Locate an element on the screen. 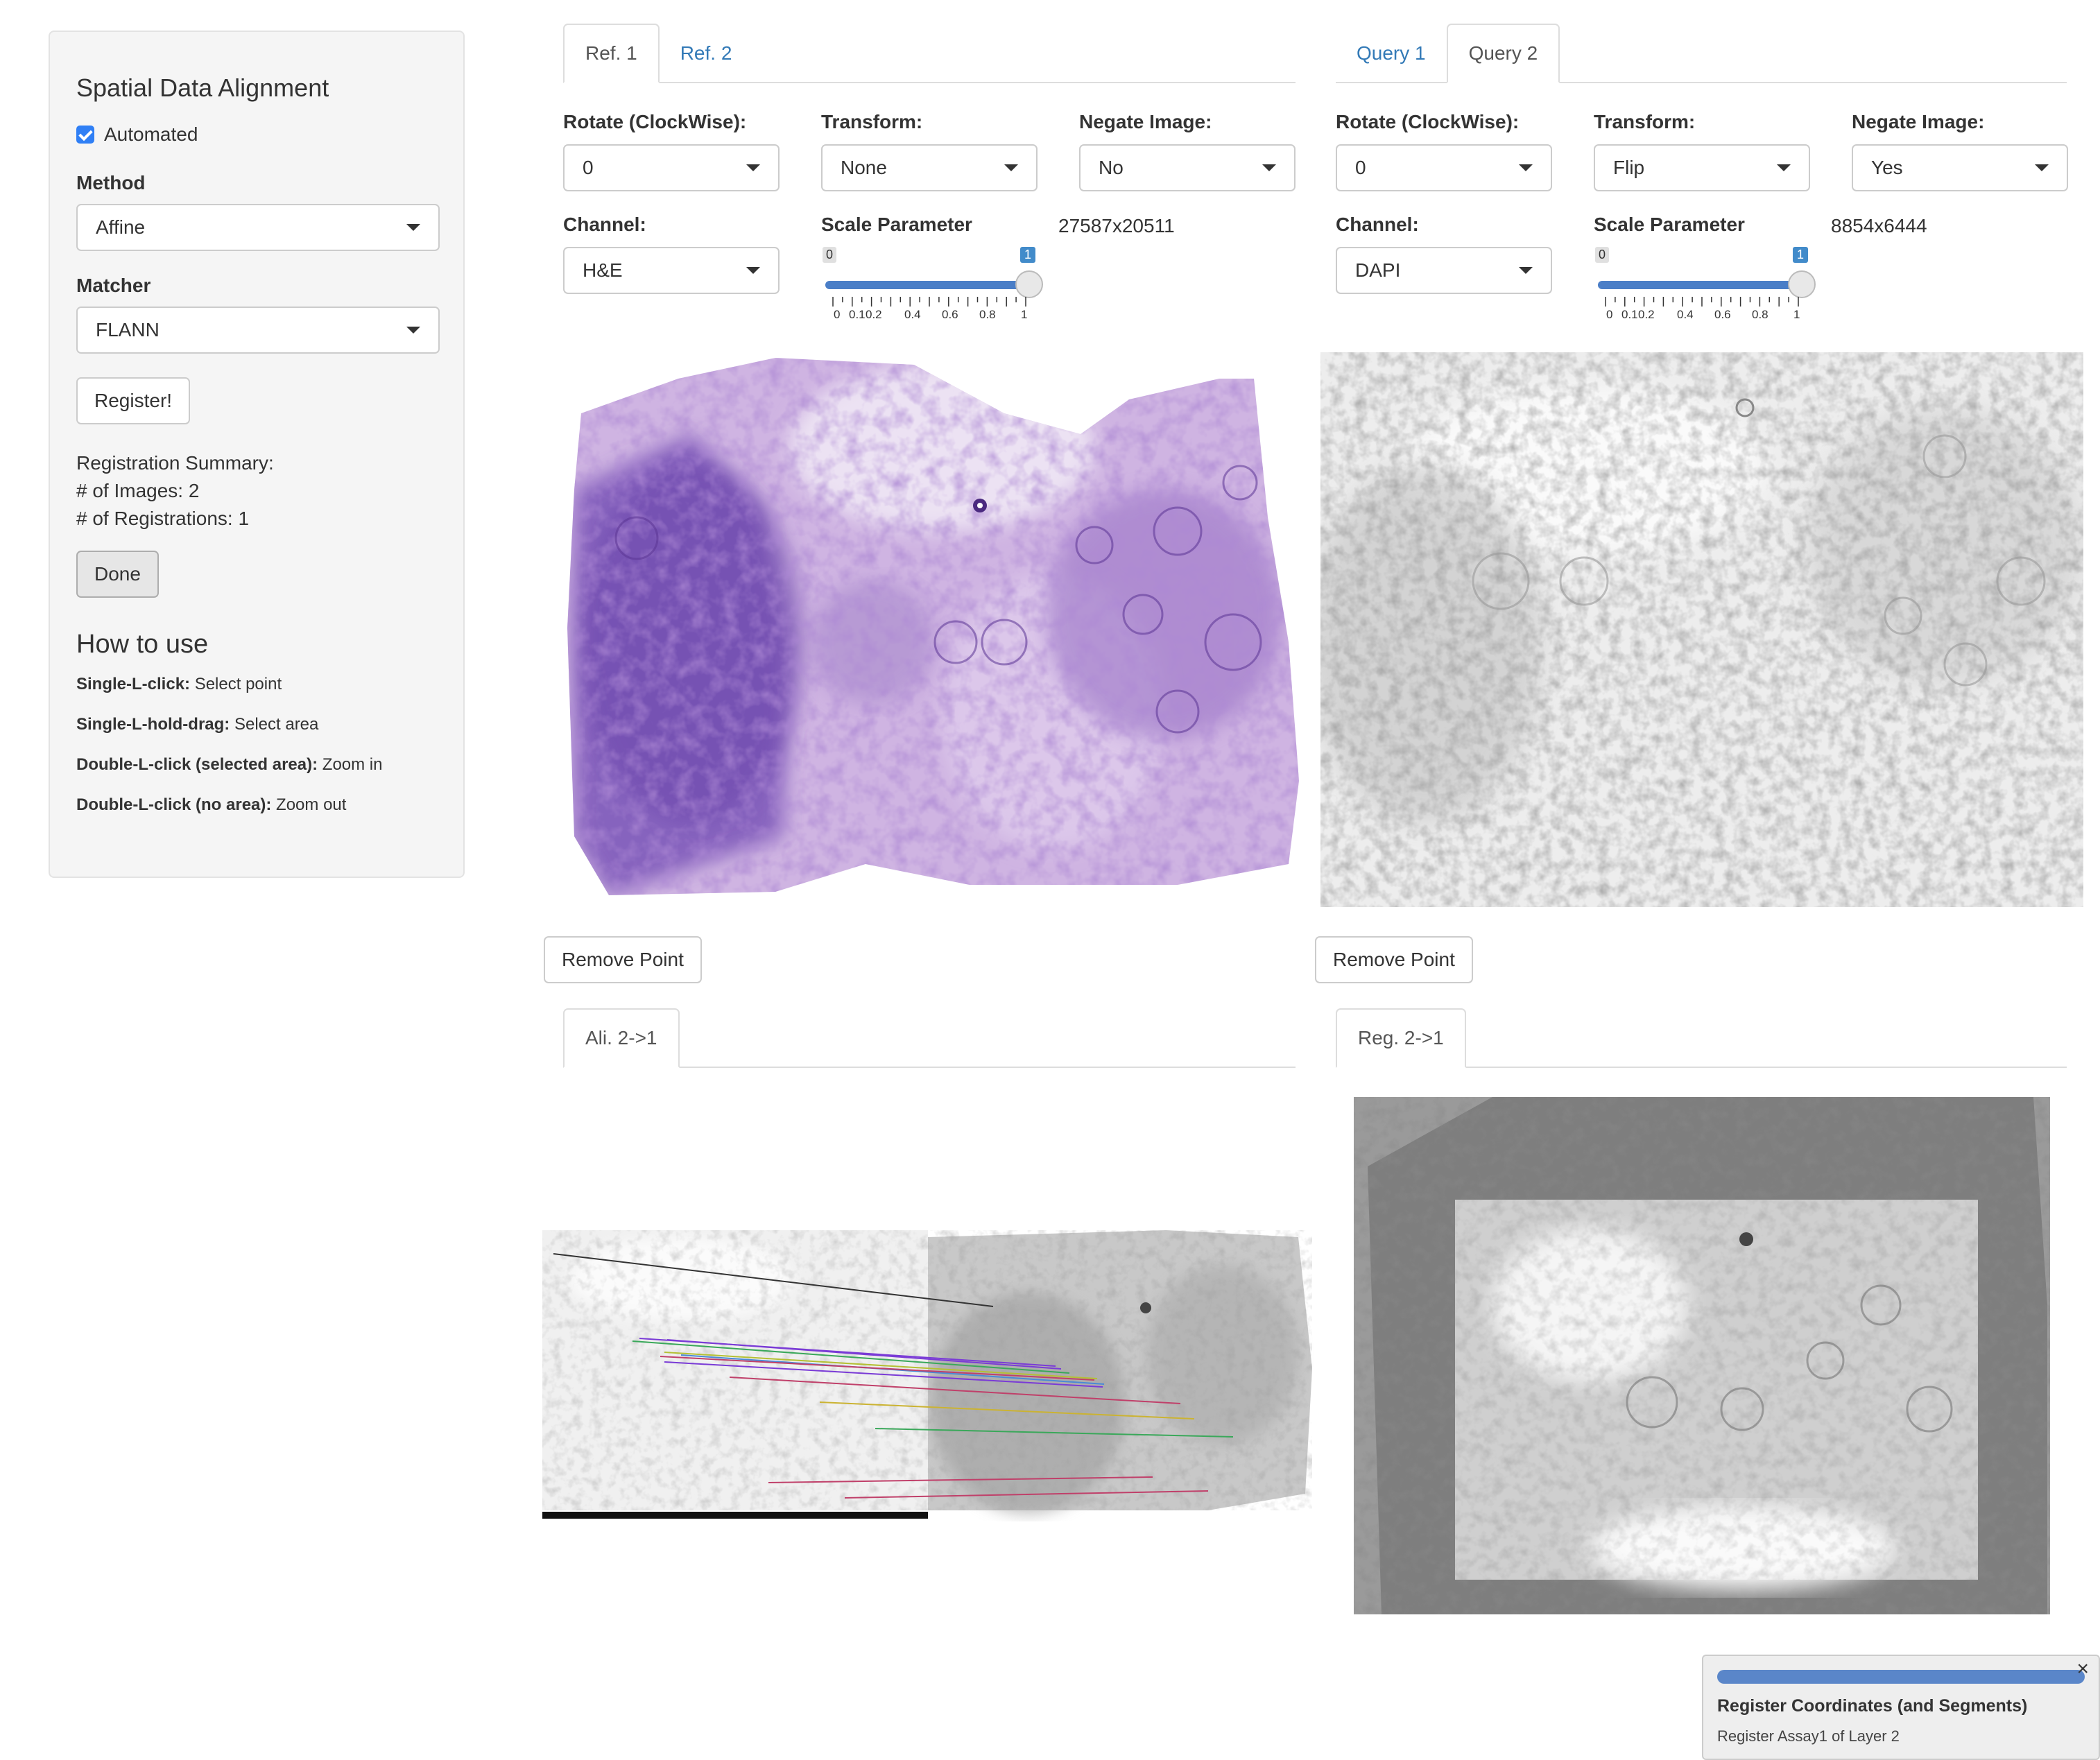 Image resolution: width=2100 pixels, height=1760 pixels. ref-rotate-control: Rotate (ClockWise): 0 is located at coordinates (671, 151).